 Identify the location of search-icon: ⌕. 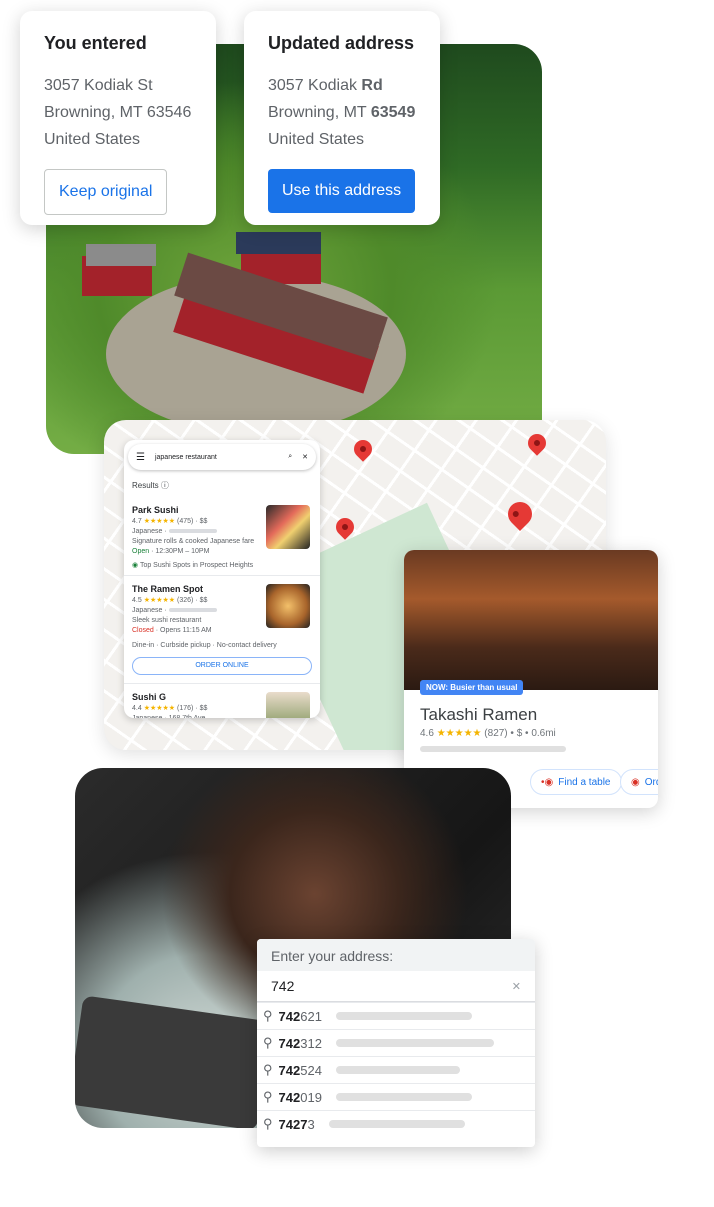
(290, 457).